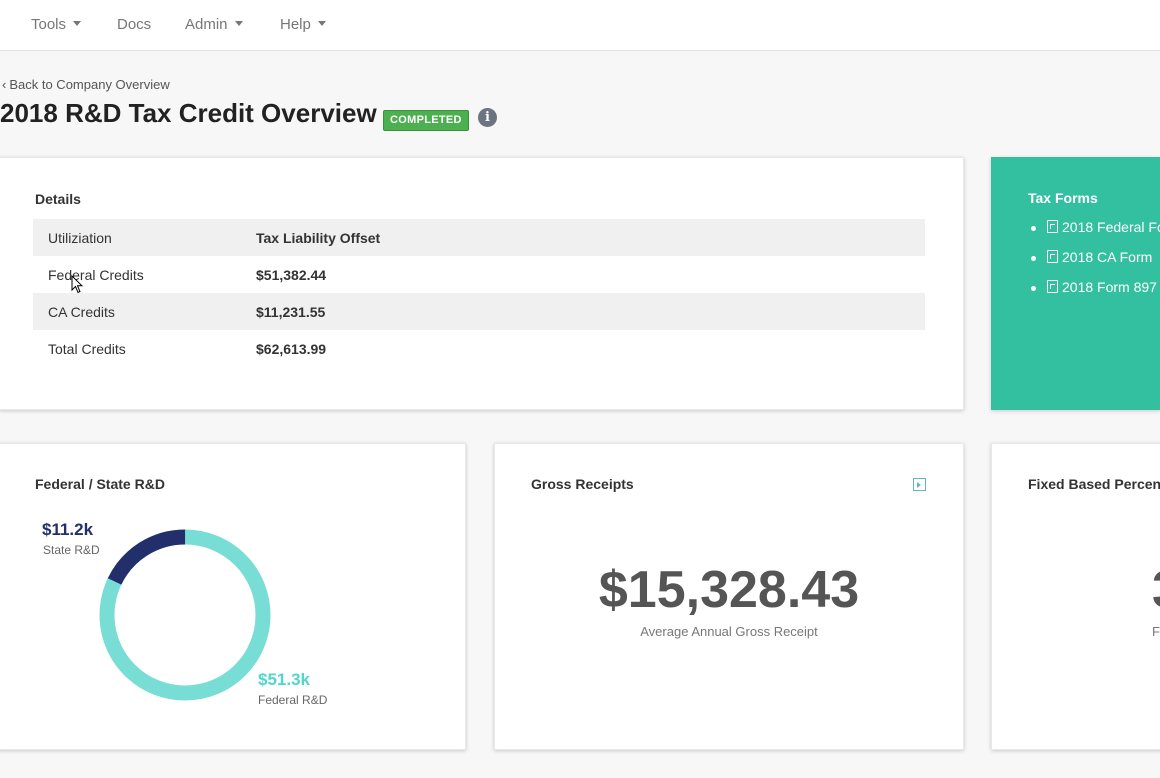 The width and height of the screenshot is (1160, 778). What do you see at coordinates (1063, 198) in the screenshot?
I see `tax-forms-title: Tax Forms` at bounding box center [1063, 198].